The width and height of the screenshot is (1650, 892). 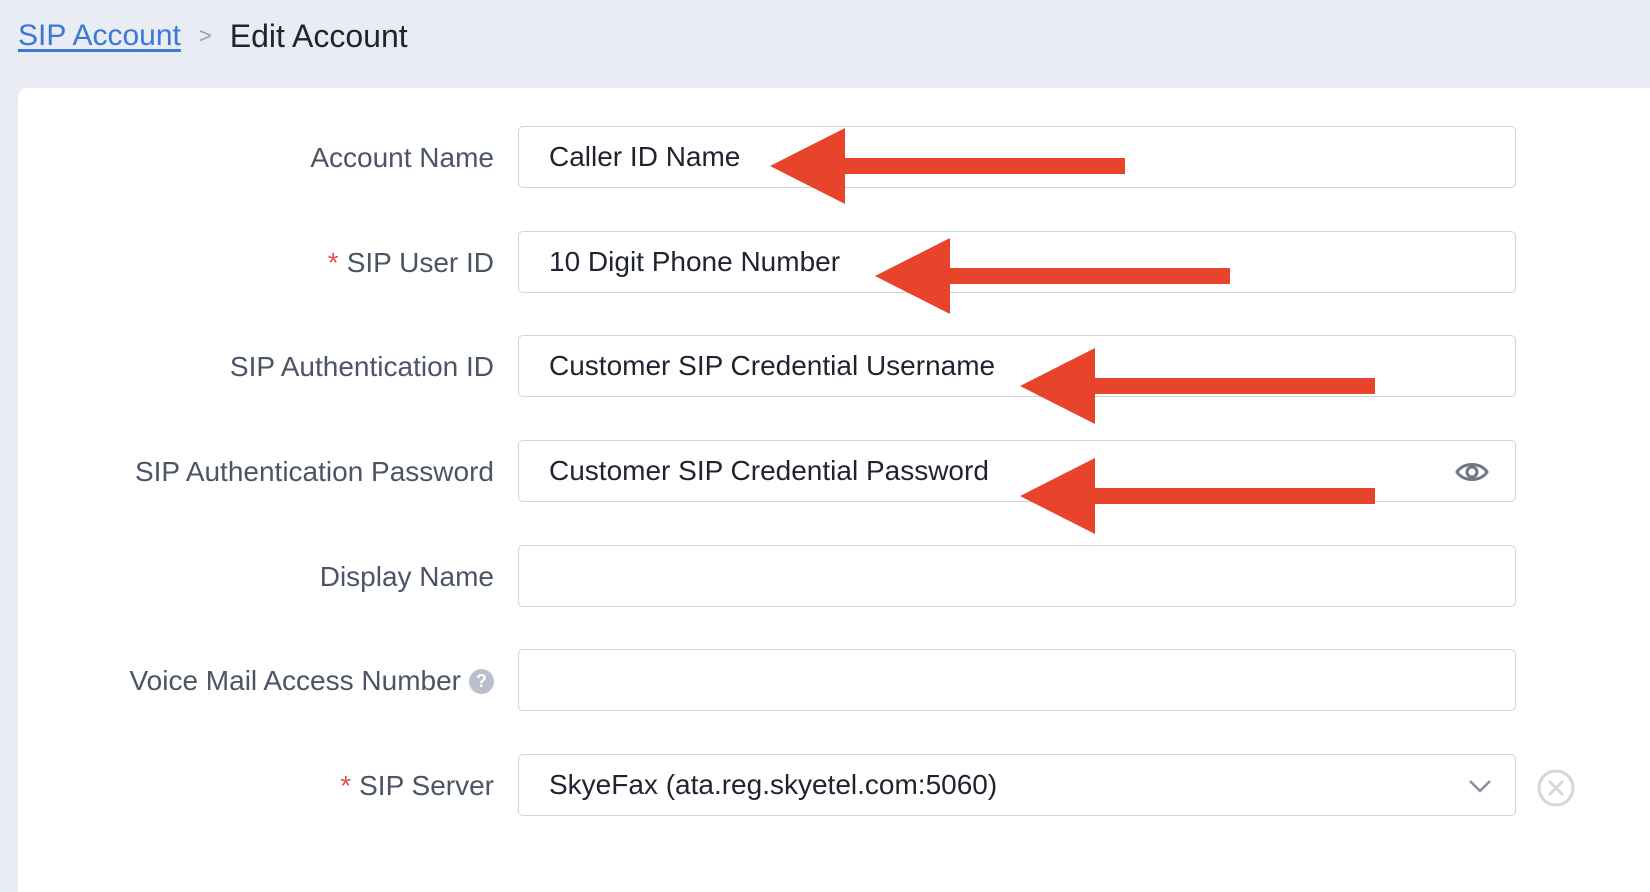 I want to click on voice-mail-access-number-input, so click(x=1017, y=680).